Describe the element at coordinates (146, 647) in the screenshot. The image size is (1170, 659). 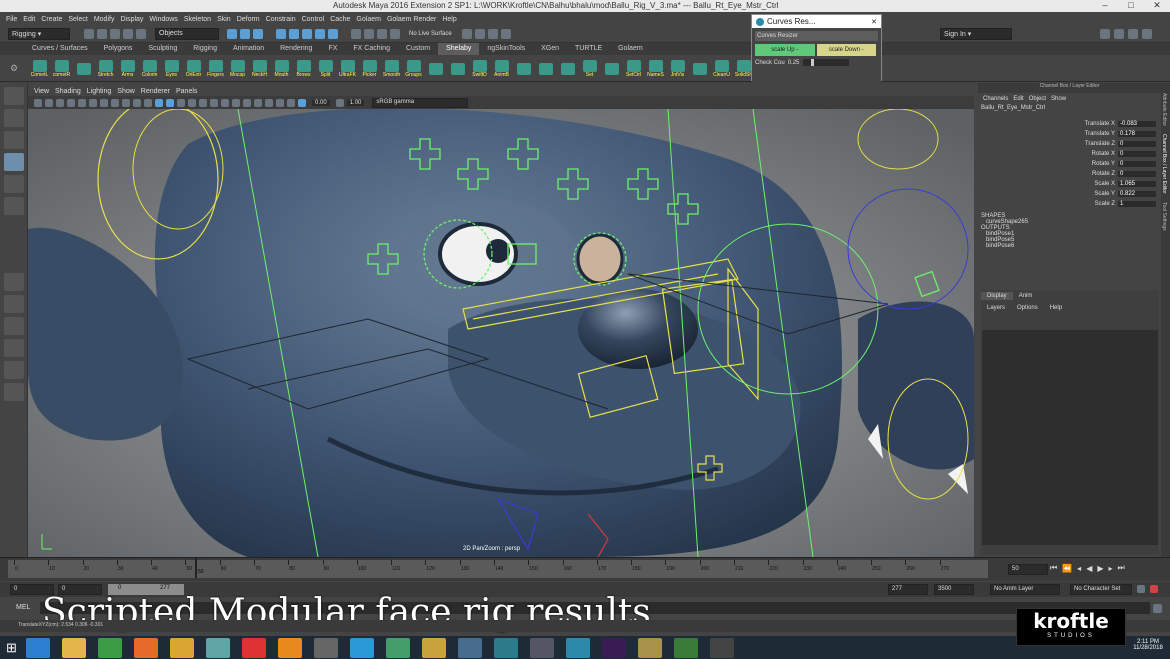
I see `firefox-icon` at that location.